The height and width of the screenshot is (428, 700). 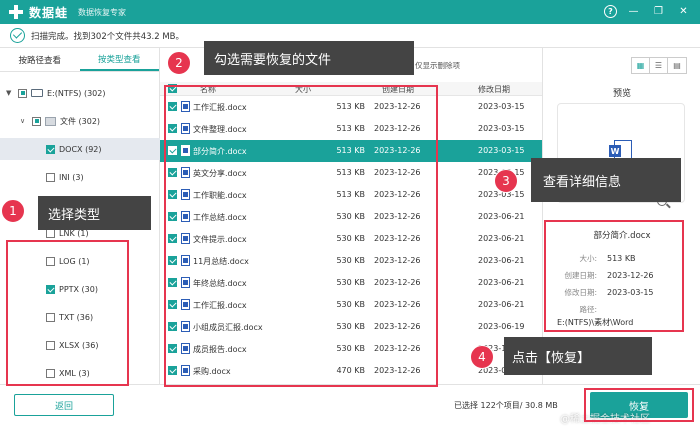 I want to click on view-mode-toggle: ▦ ☰ ▤, so click(x=659, y=65).